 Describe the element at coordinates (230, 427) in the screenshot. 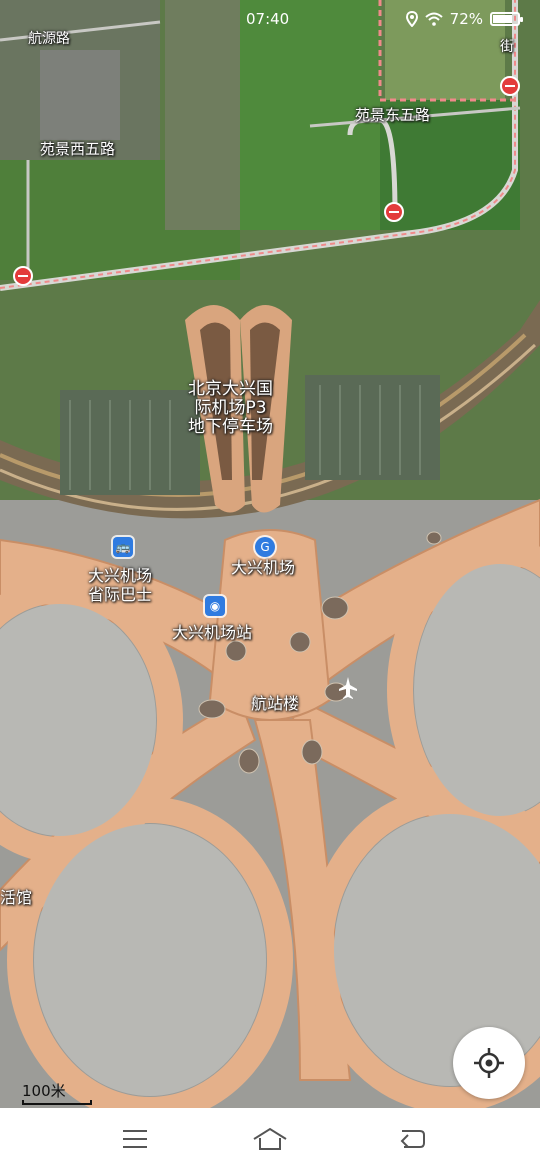

I see `poi-label-line: 地下停车场` at that location.